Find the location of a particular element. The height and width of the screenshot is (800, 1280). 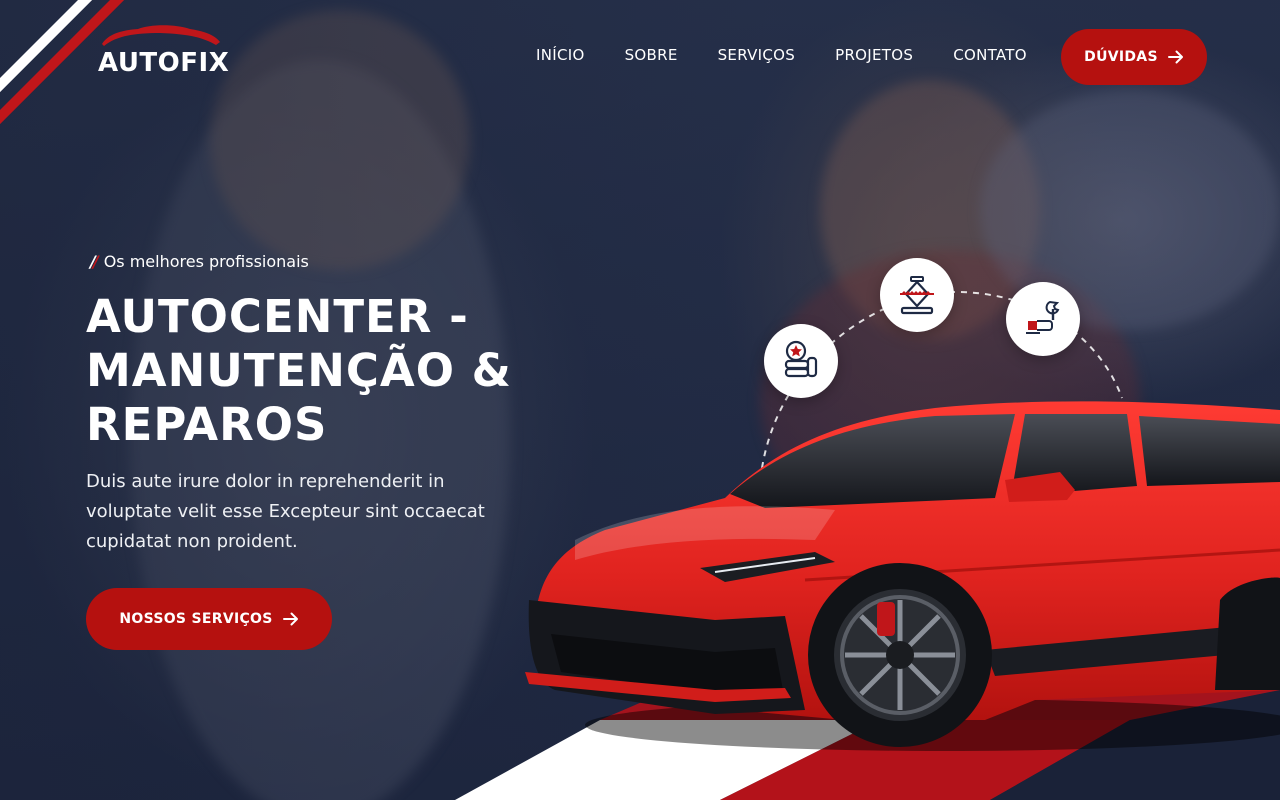

nav-item-projetos: PROJETOS is located at coordinates (874, 55).